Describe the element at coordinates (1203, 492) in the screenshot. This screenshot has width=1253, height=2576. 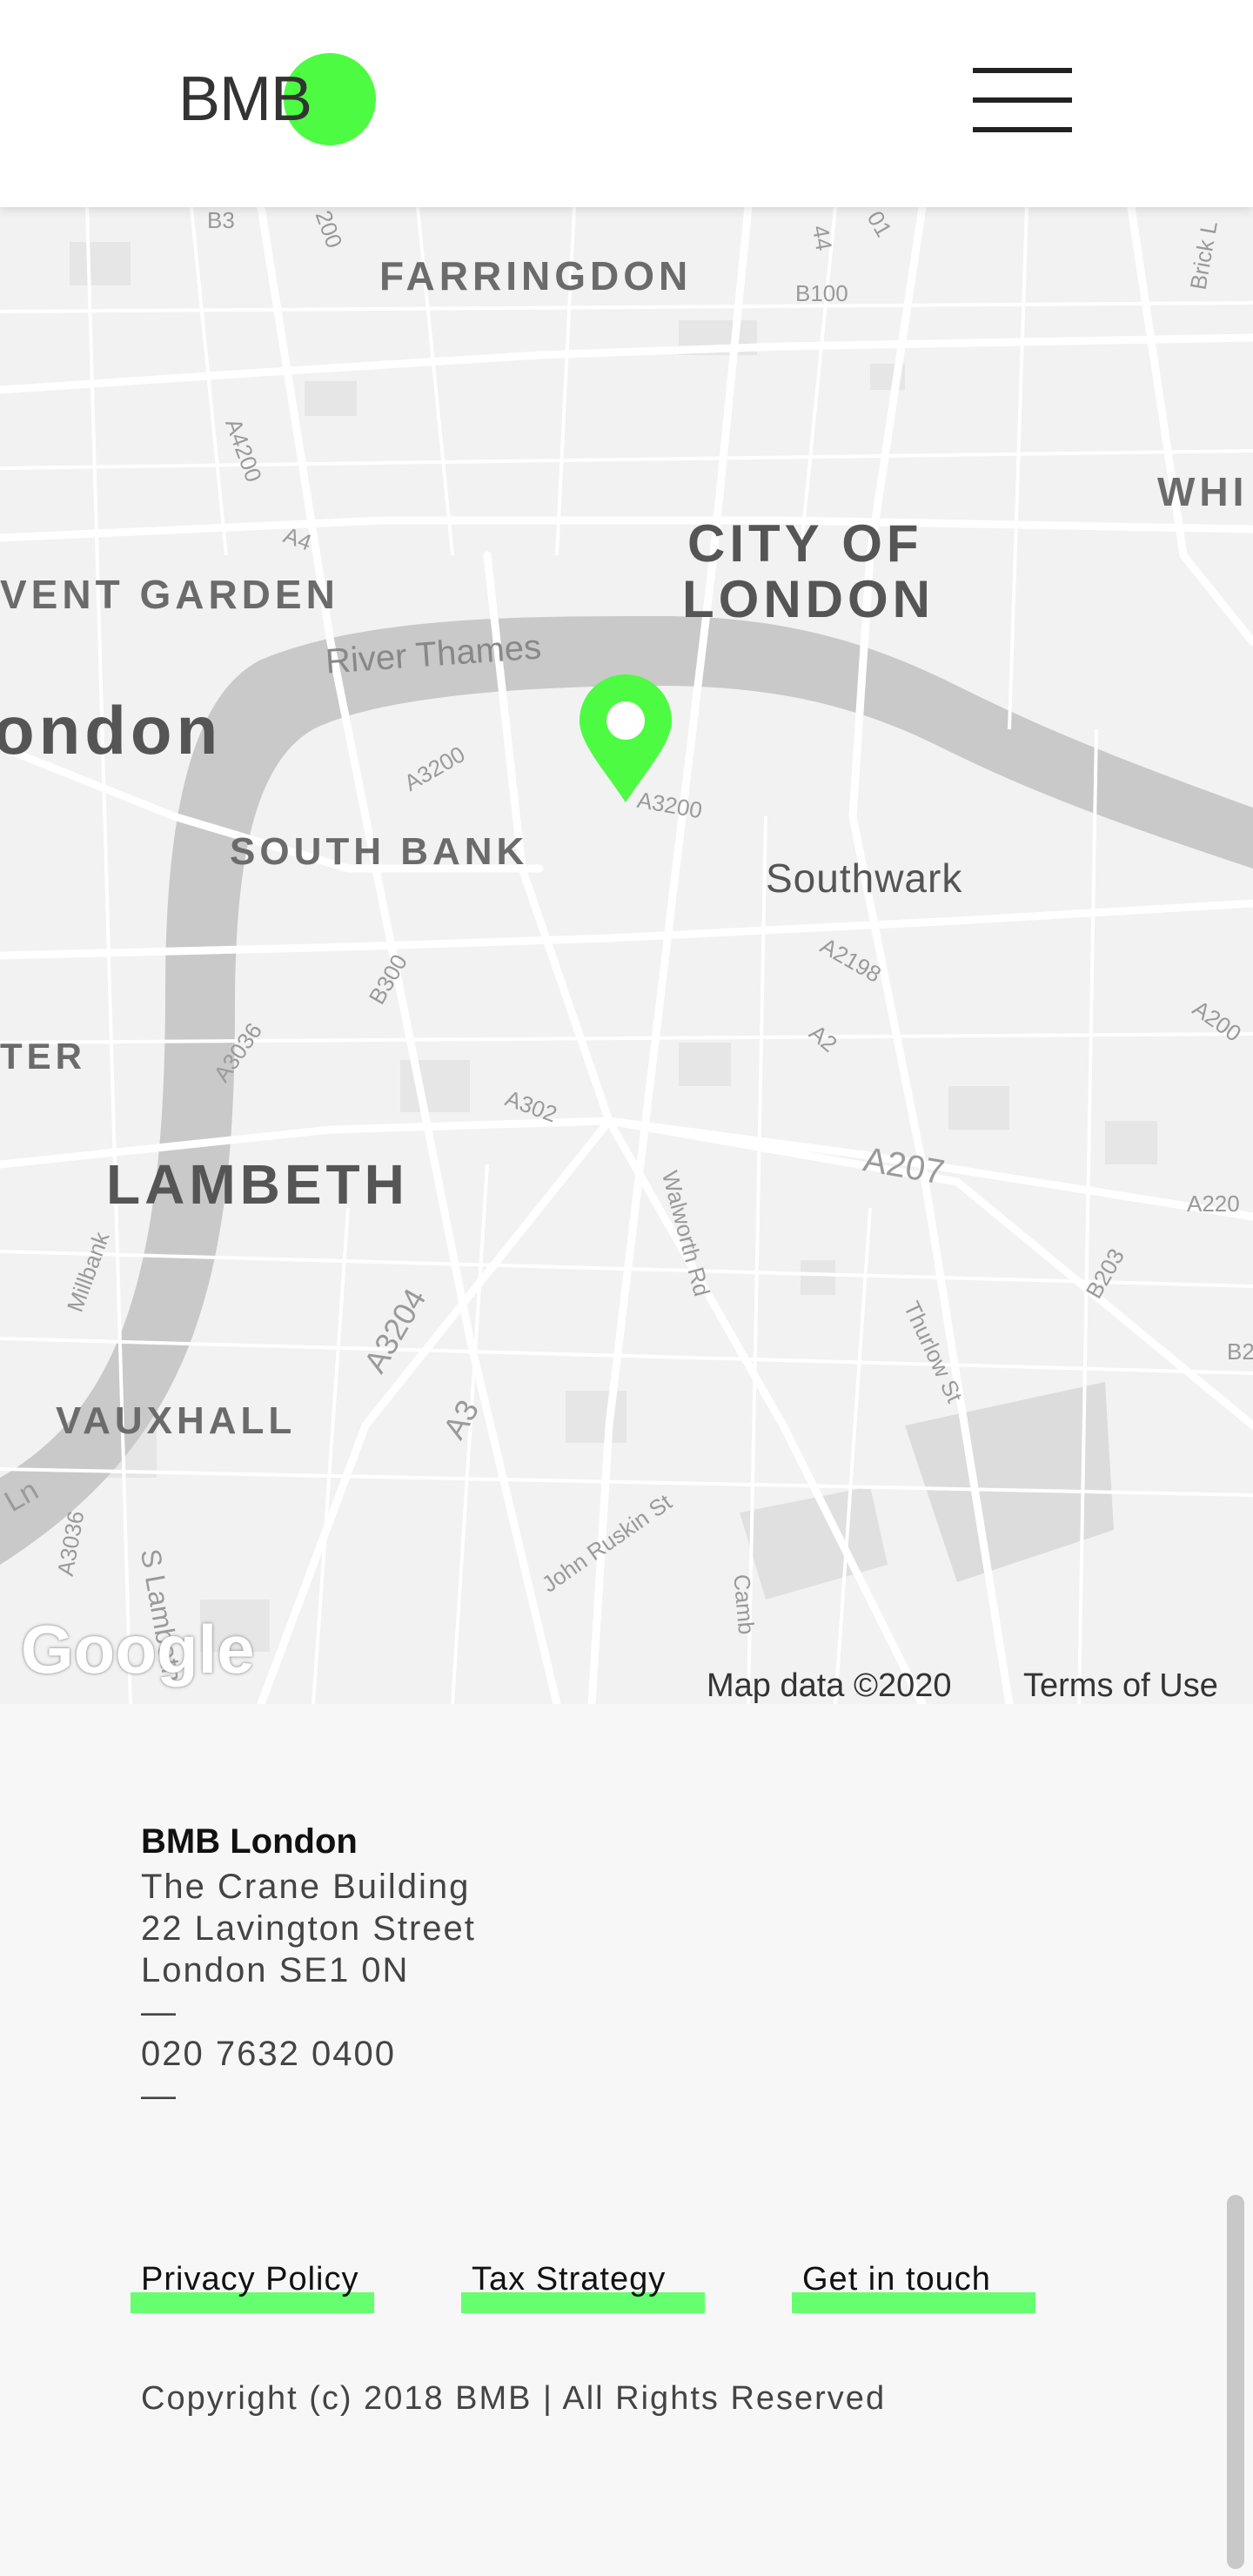
I see `map-label-whitechapel: WHI` at that location.